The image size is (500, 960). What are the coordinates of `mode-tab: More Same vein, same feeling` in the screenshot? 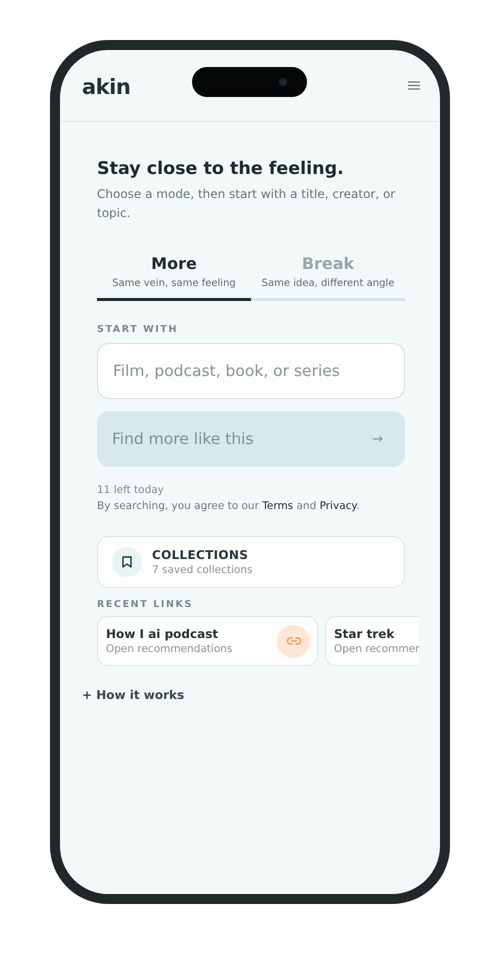 It's located at (174, 277).